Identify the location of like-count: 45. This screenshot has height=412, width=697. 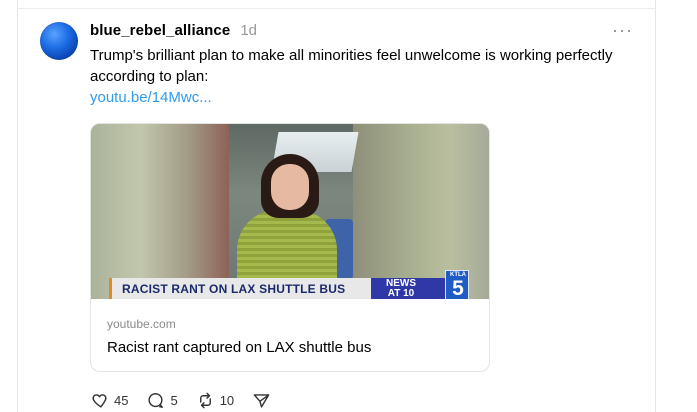
(121, 400).